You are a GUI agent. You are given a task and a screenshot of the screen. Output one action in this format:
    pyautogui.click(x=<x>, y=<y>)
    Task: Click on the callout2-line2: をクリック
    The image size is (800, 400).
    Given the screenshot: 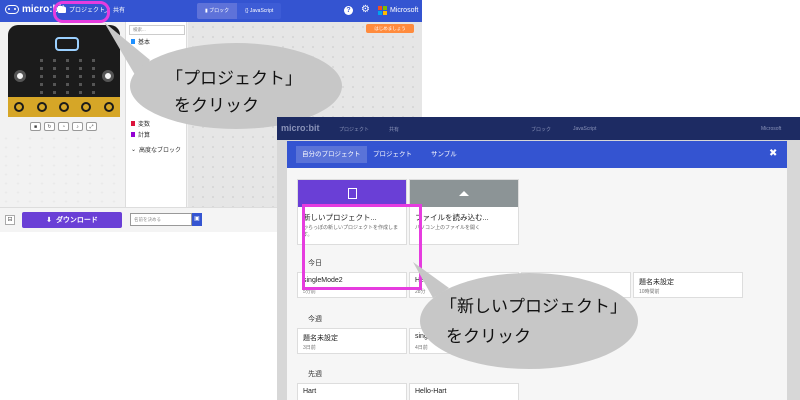 What is the action you would take?
    pyautogui.click(x=488, y=336)
    